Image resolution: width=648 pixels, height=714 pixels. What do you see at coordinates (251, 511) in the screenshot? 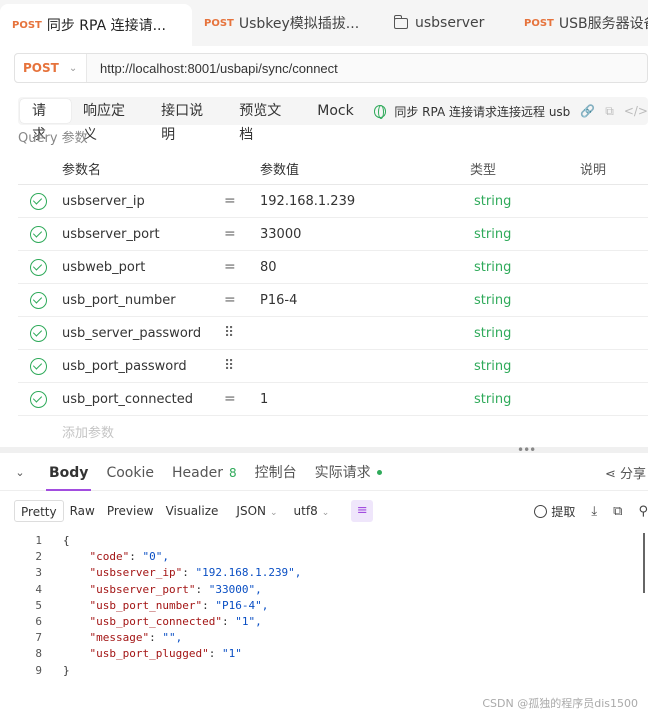
I see `format-select-value: JSON` at bounding box center [251, 511].